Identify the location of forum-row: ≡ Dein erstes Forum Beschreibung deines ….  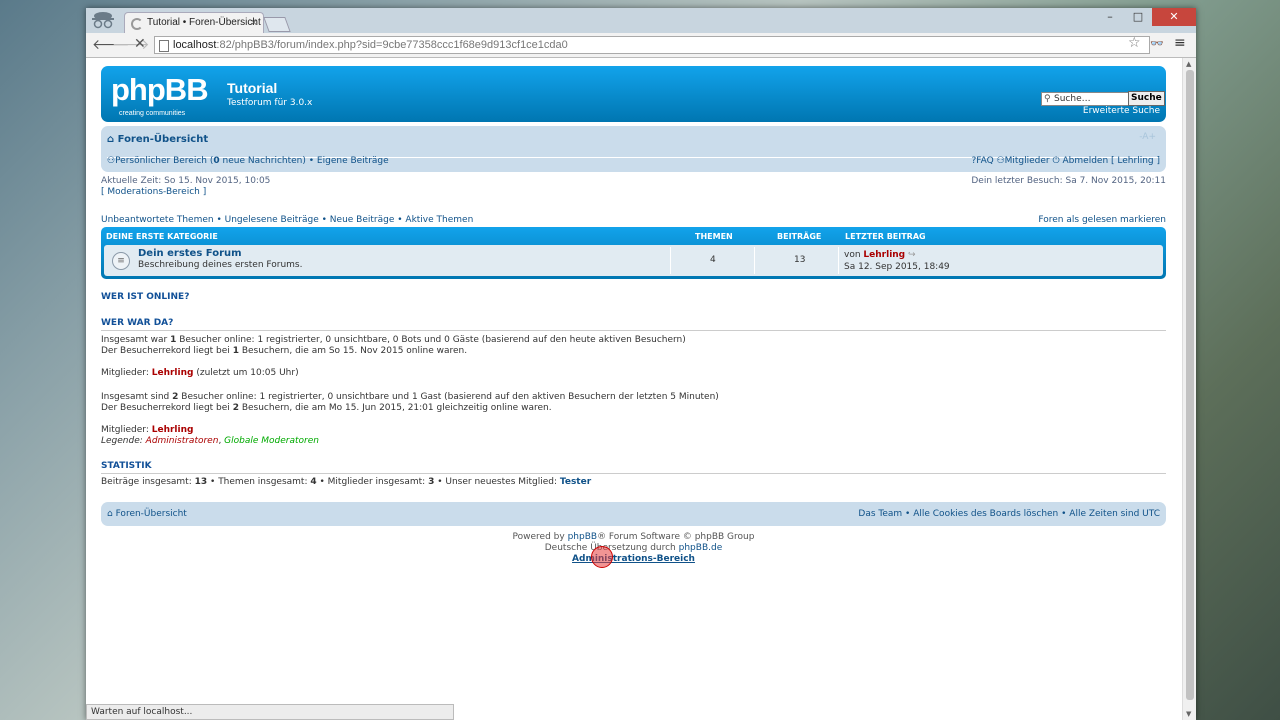
(633, 260).